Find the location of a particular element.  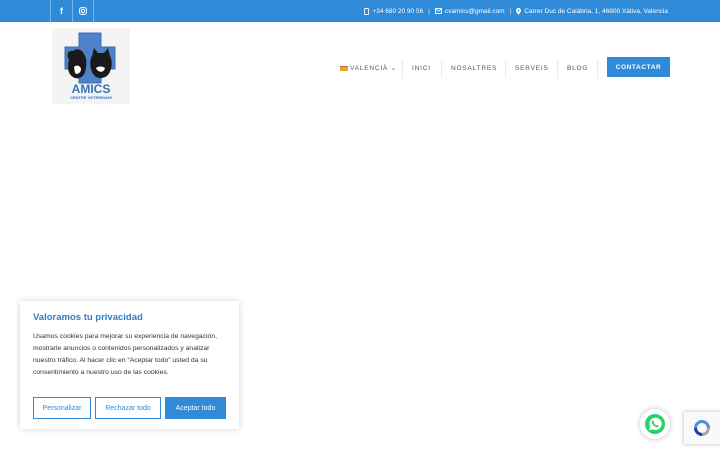

chevron-down-icon: ⌄ is located at coordinates (393, 68).